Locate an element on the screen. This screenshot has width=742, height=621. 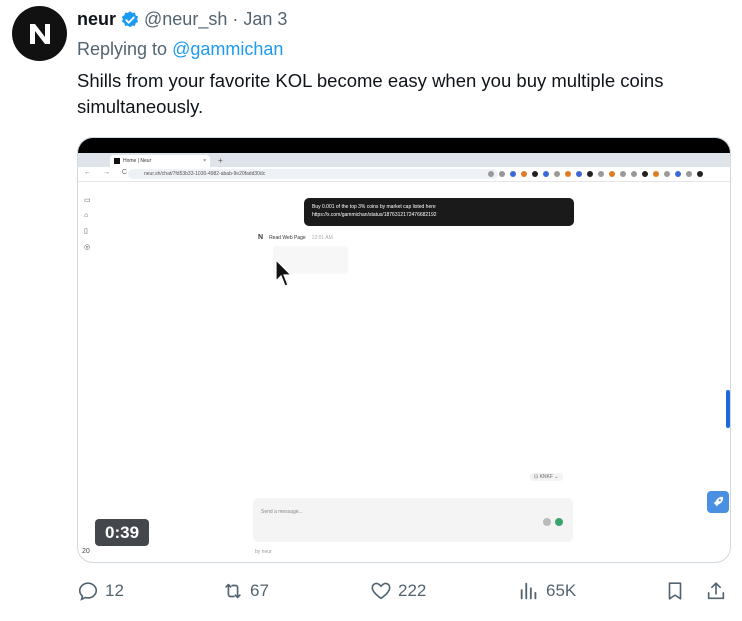
agent-row: N Read Web Page 12:01 AM is located at coordinates (295, 237).